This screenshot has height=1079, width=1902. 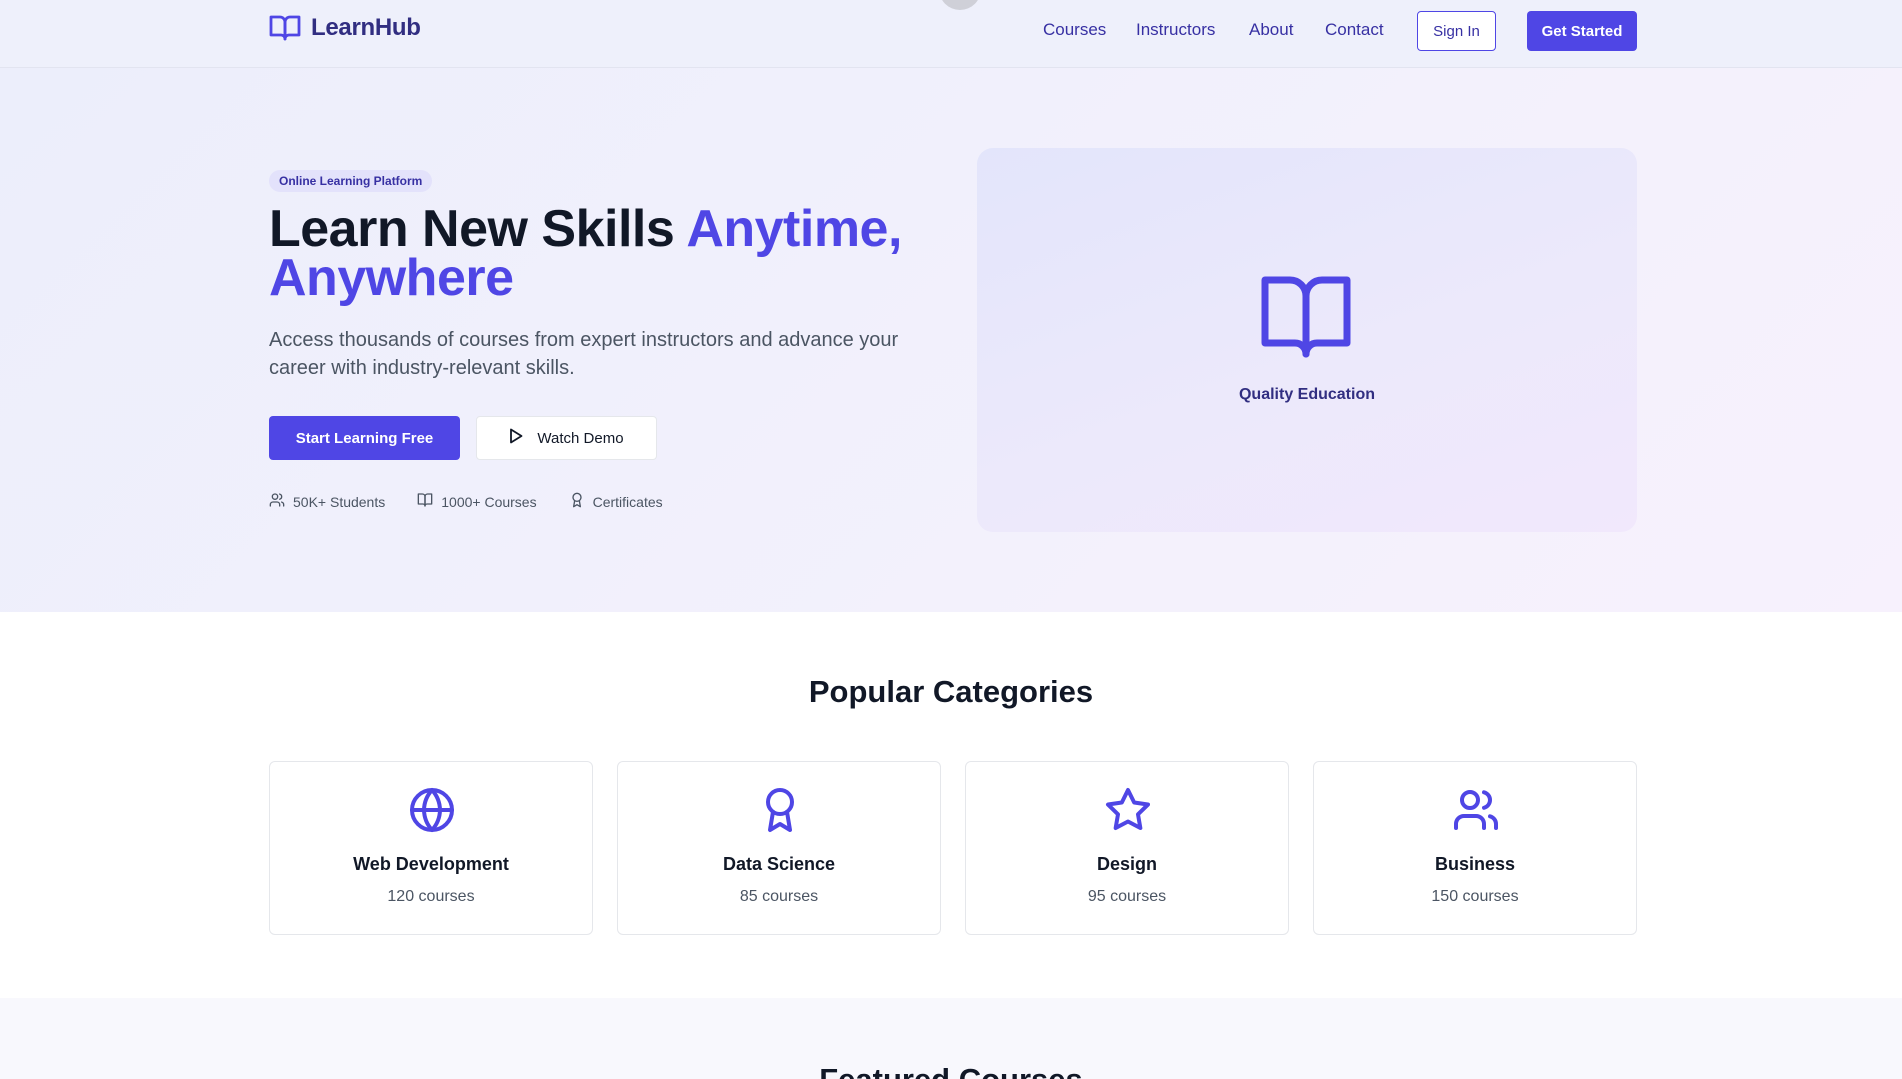 What do you see at coordinates (619, 253) in the screenshot?
I see `hero-title: Learn New Skills Anytime, Anywhere` at bounding box center [619, 253].